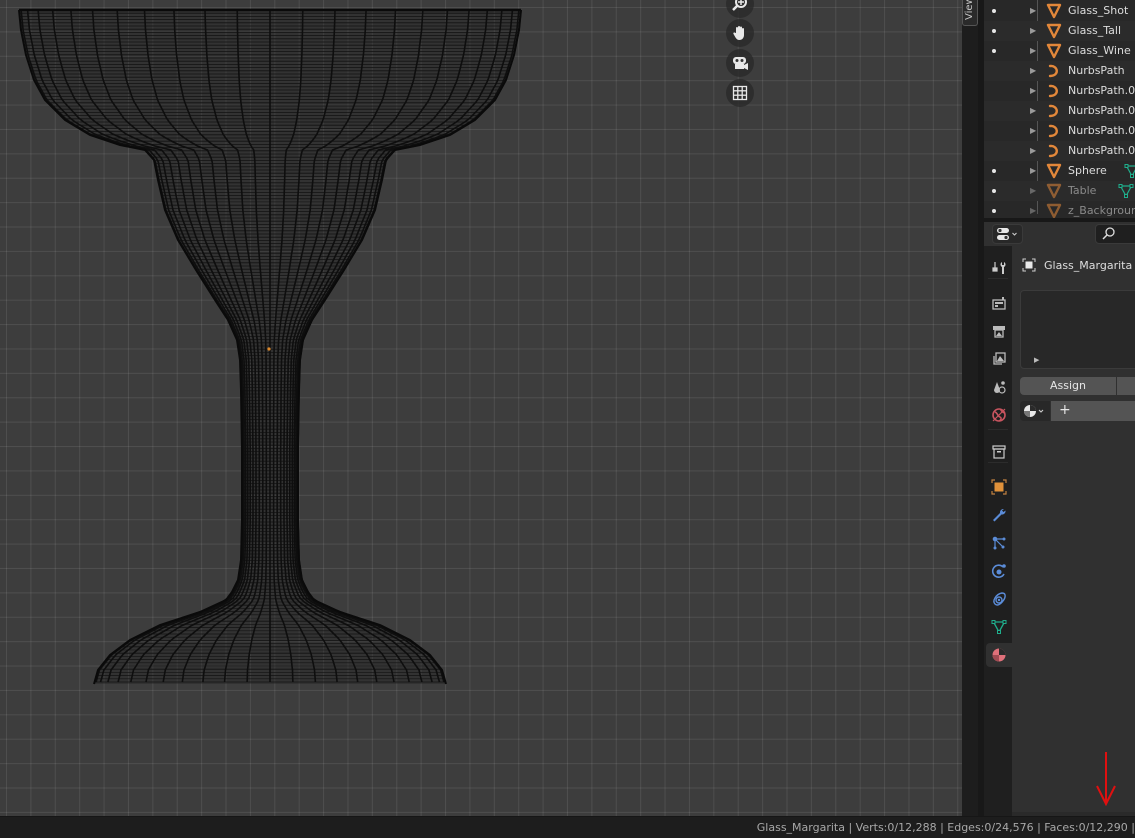  I want to click on pan-hand-icon, so click(738, 33).